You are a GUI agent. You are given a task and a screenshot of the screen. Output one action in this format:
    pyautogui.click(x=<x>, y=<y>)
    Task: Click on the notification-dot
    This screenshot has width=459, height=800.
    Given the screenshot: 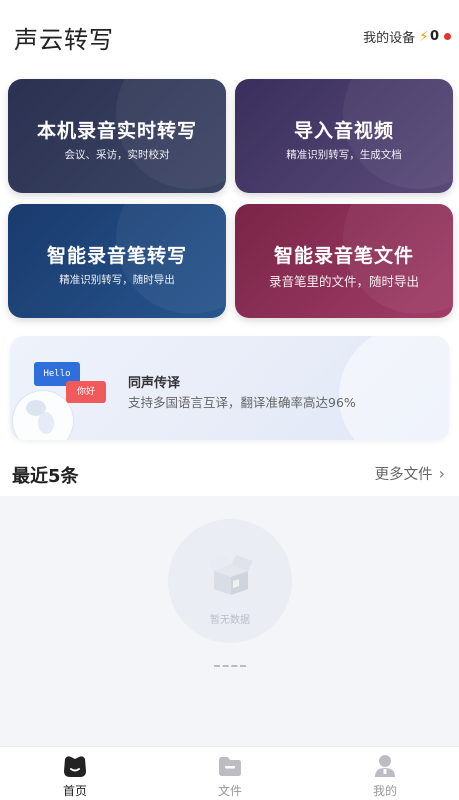 What is the action you would take?
    pyautogui.click(x=447, y=36)
    